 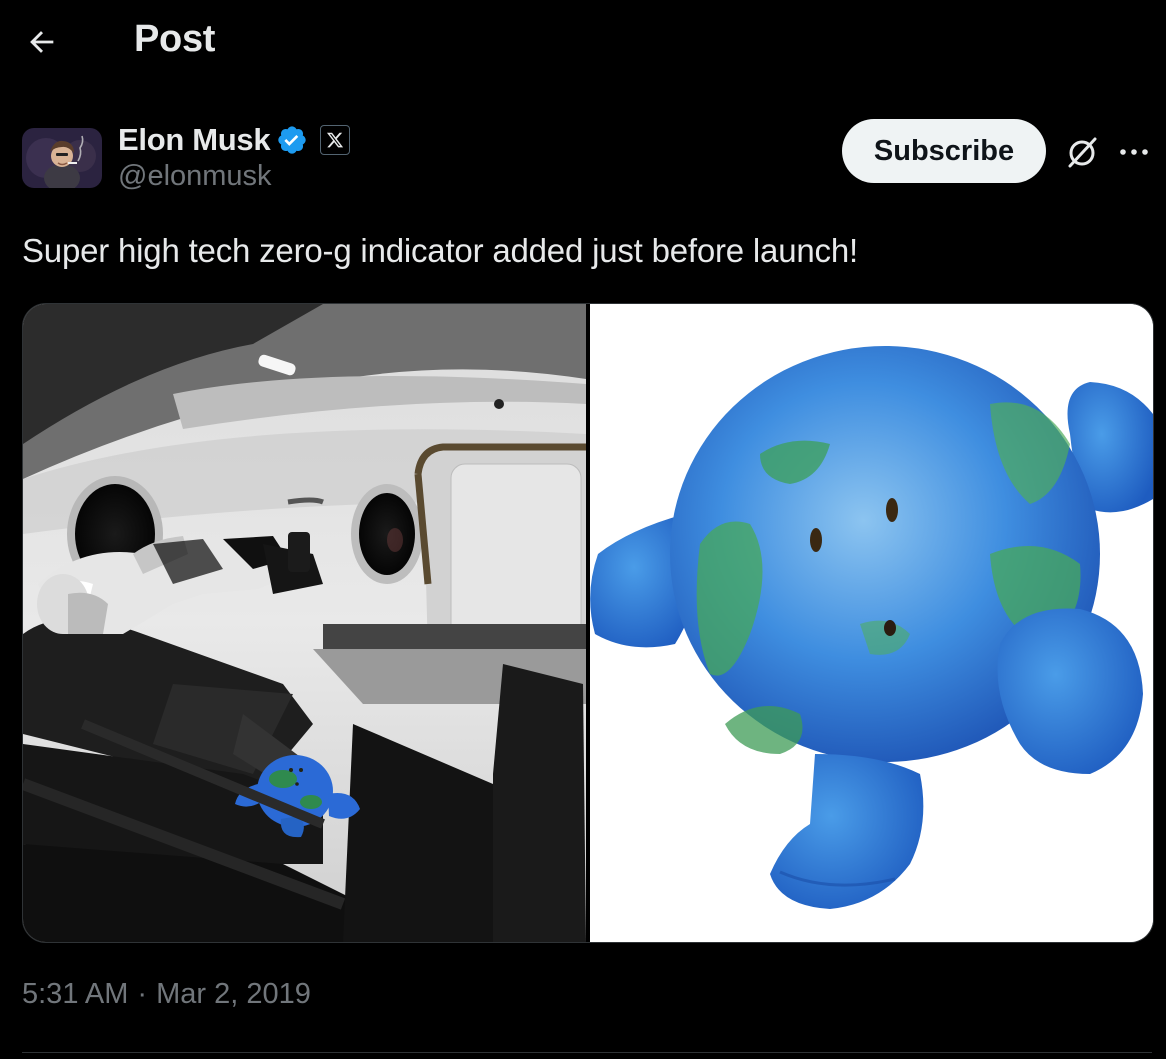 What do you see at coordinates (587, 1052) in the screenshot?
I see `bottom-divider` at bounding box center [587, 1052].